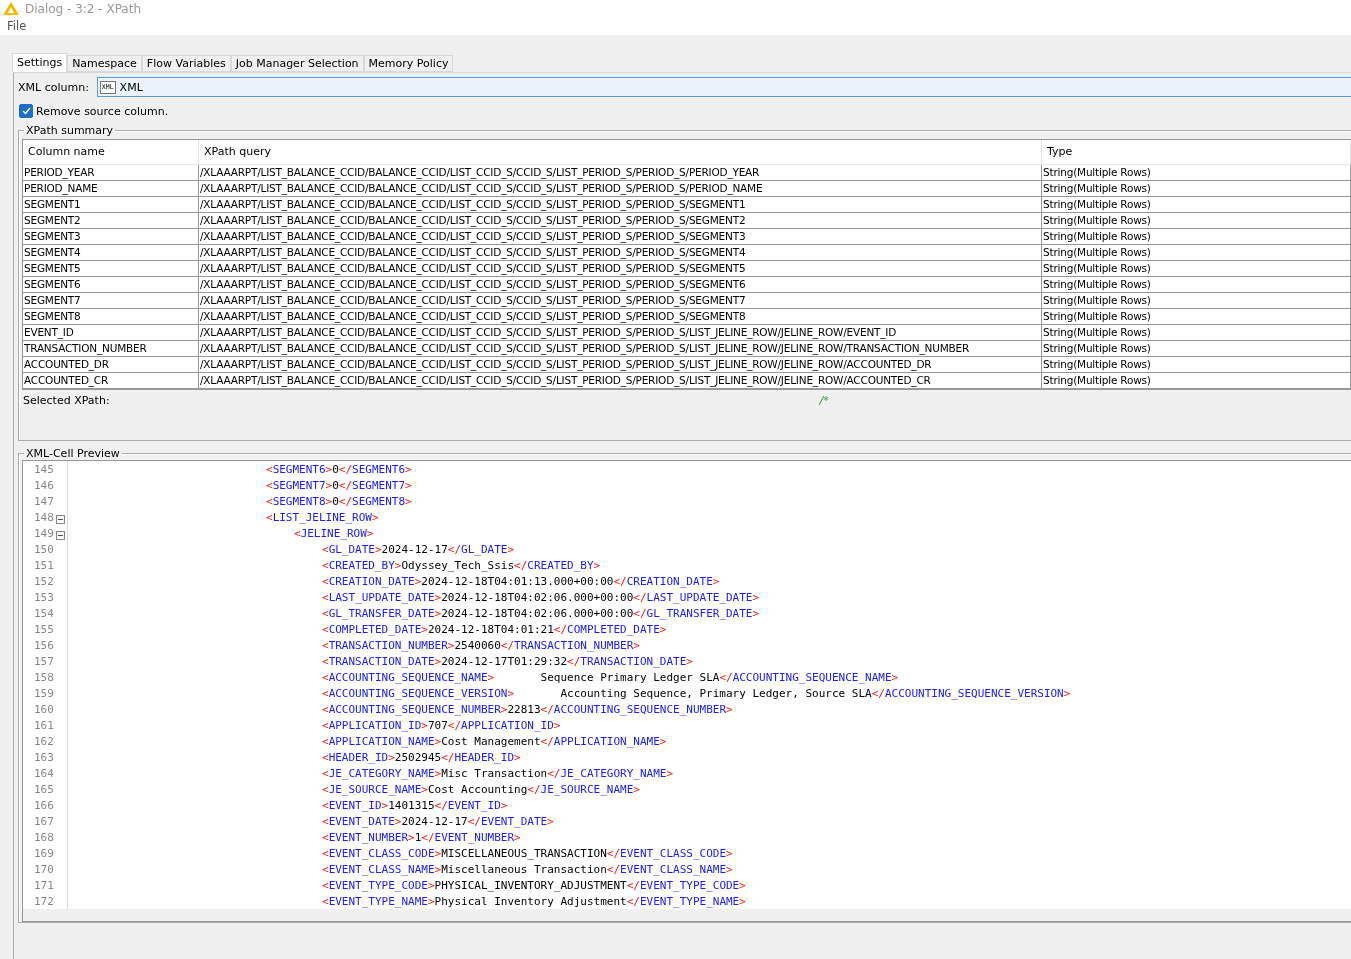  Describe the element at coordinates (83, 8) in the screenshot. I see `window-title: Dialog - 3:2 - XPath` at that location.